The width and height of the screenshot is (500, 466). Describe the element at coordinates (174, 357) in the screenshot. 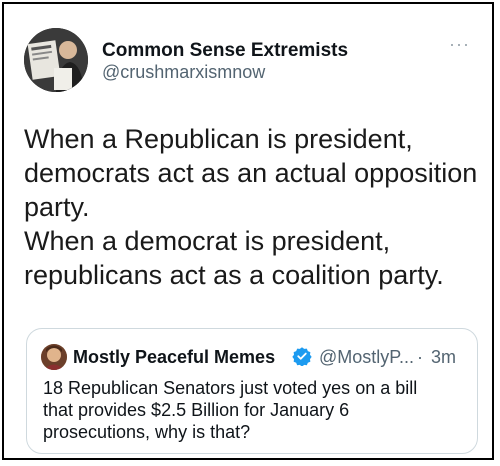

I see `quoted-display-name: Mostly Peaceful Memes` at that location.